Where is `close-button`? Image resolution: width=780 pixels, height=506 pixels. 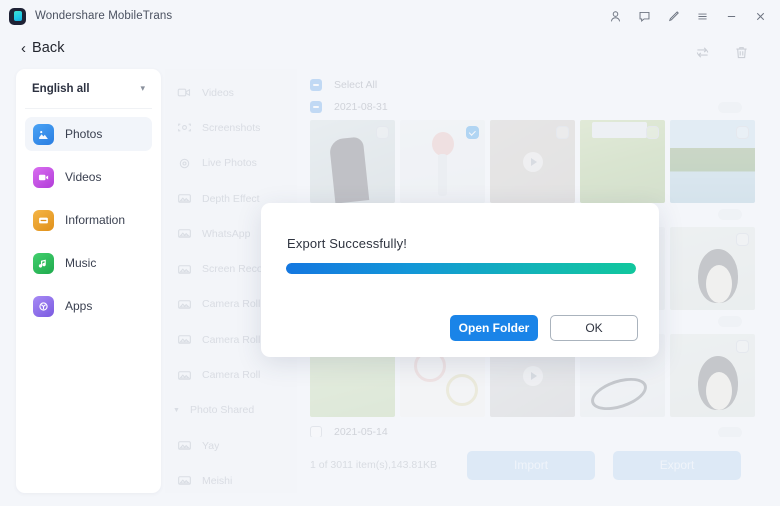 close-button is located at coordinates (760, 16).